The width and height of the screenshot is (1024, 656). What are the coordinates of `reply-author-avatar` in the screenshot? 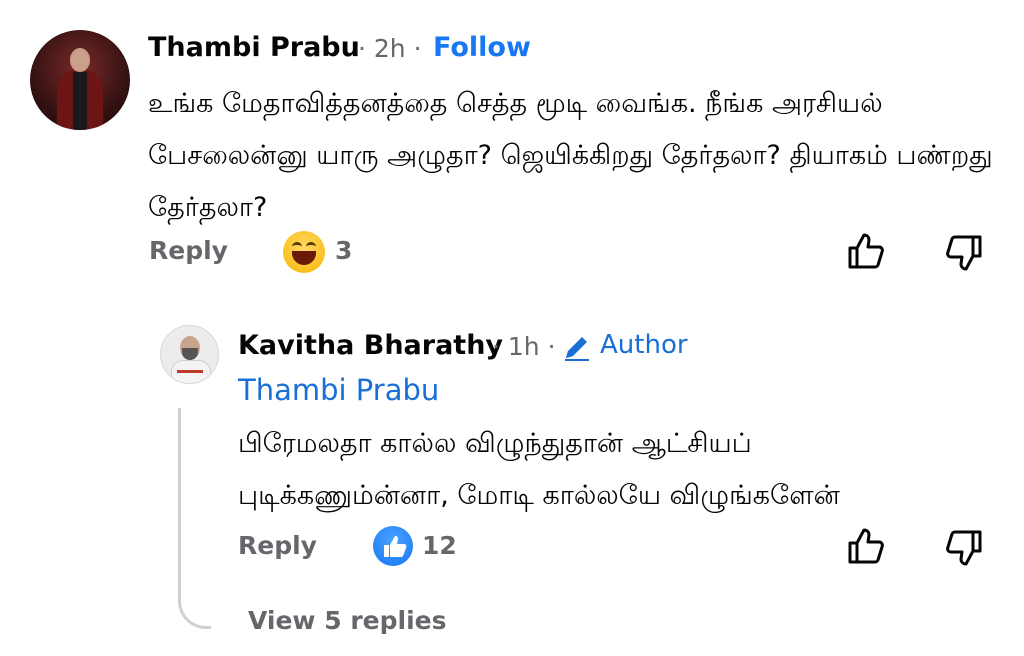 It's located at (189, 354).